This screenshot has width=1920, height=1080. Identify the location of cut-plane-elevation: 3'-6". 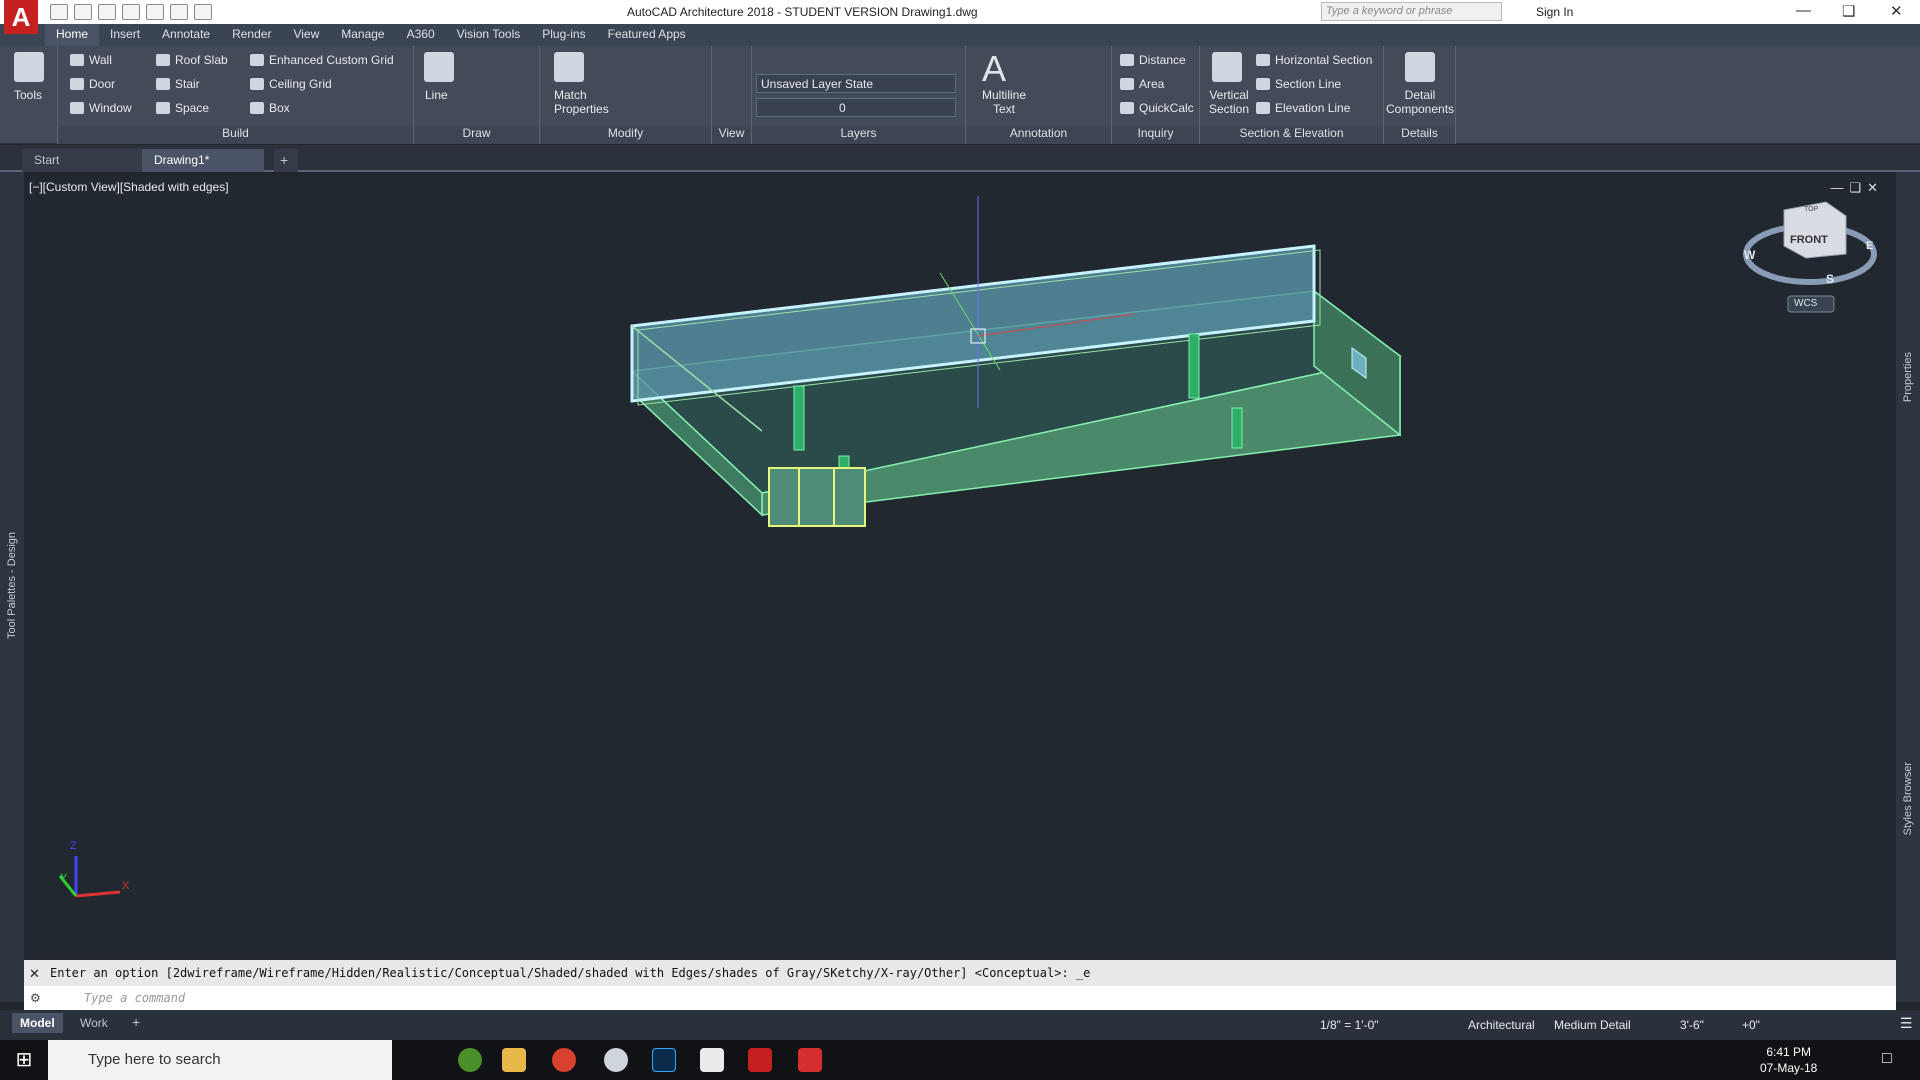
(1692, 1025).